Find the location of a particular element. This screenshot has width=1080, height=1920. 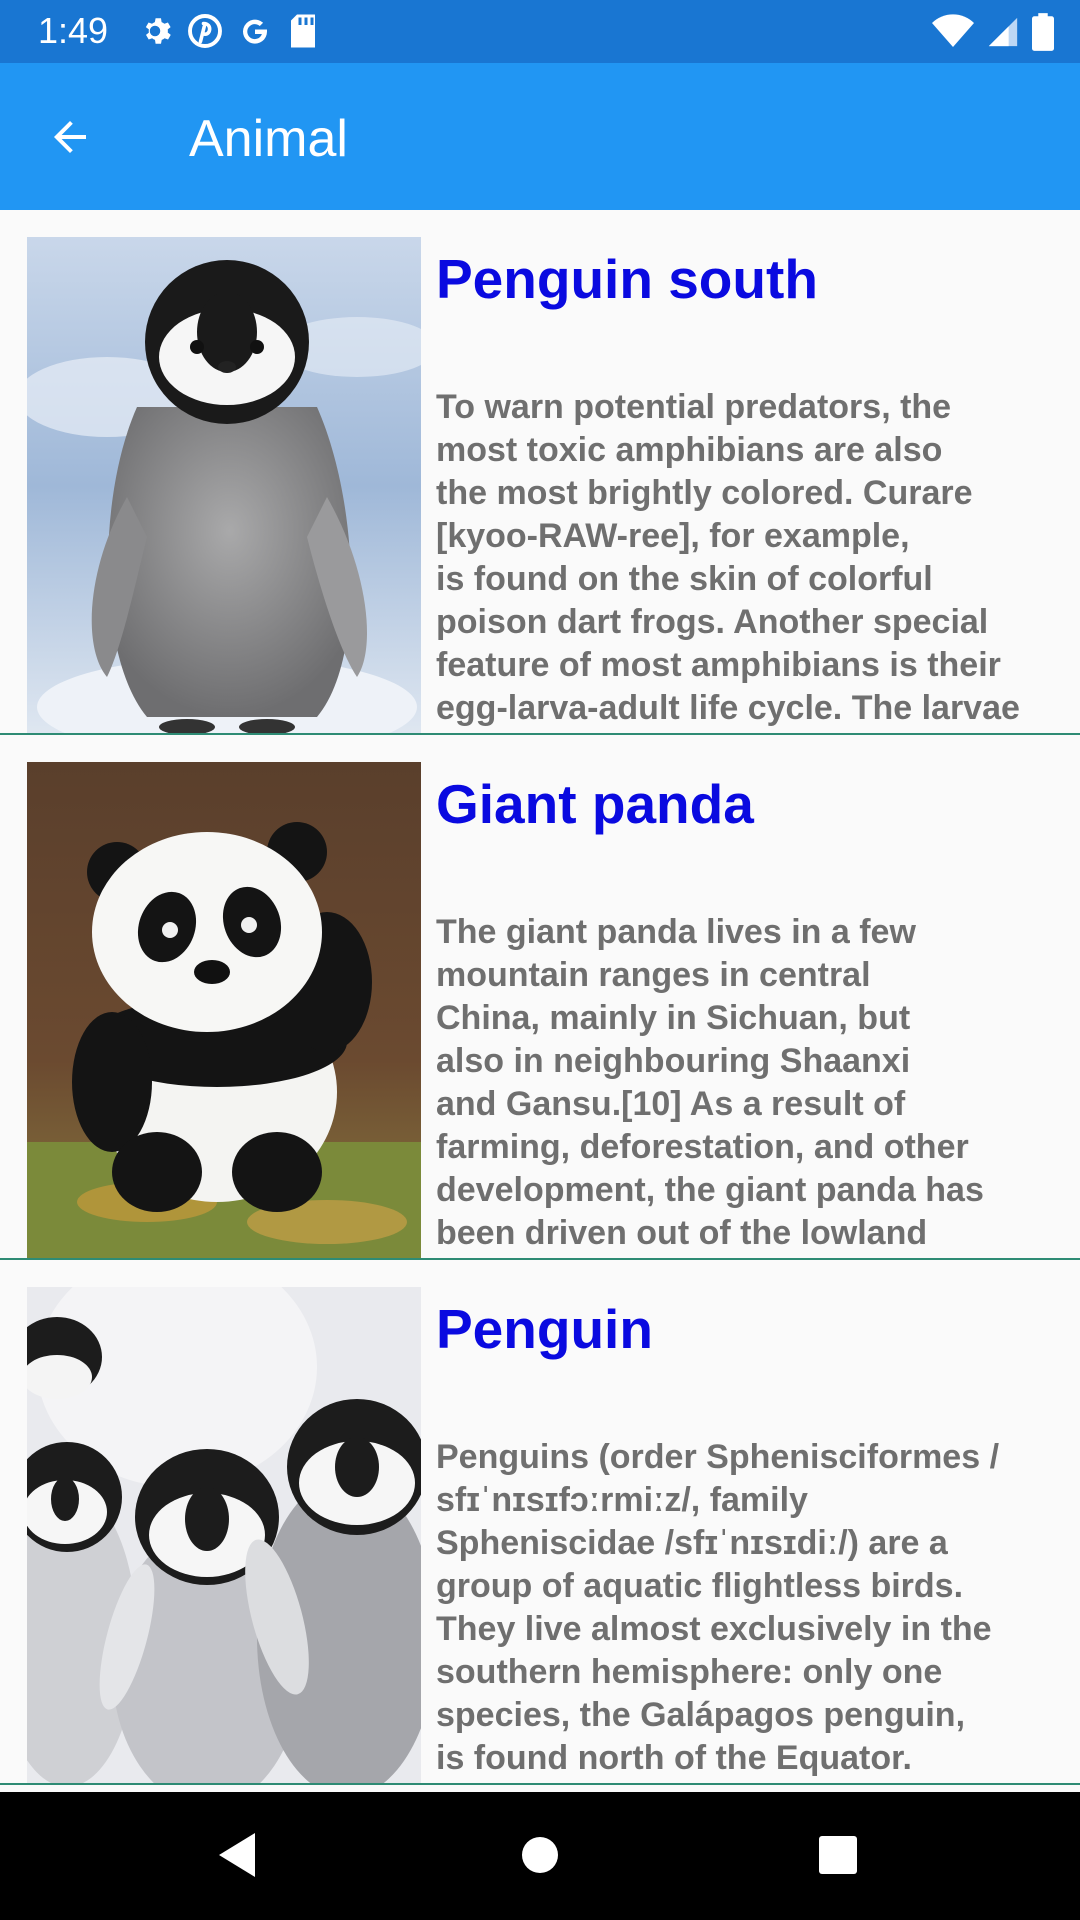

pinterest-icon is located at coordinates (205, 33).